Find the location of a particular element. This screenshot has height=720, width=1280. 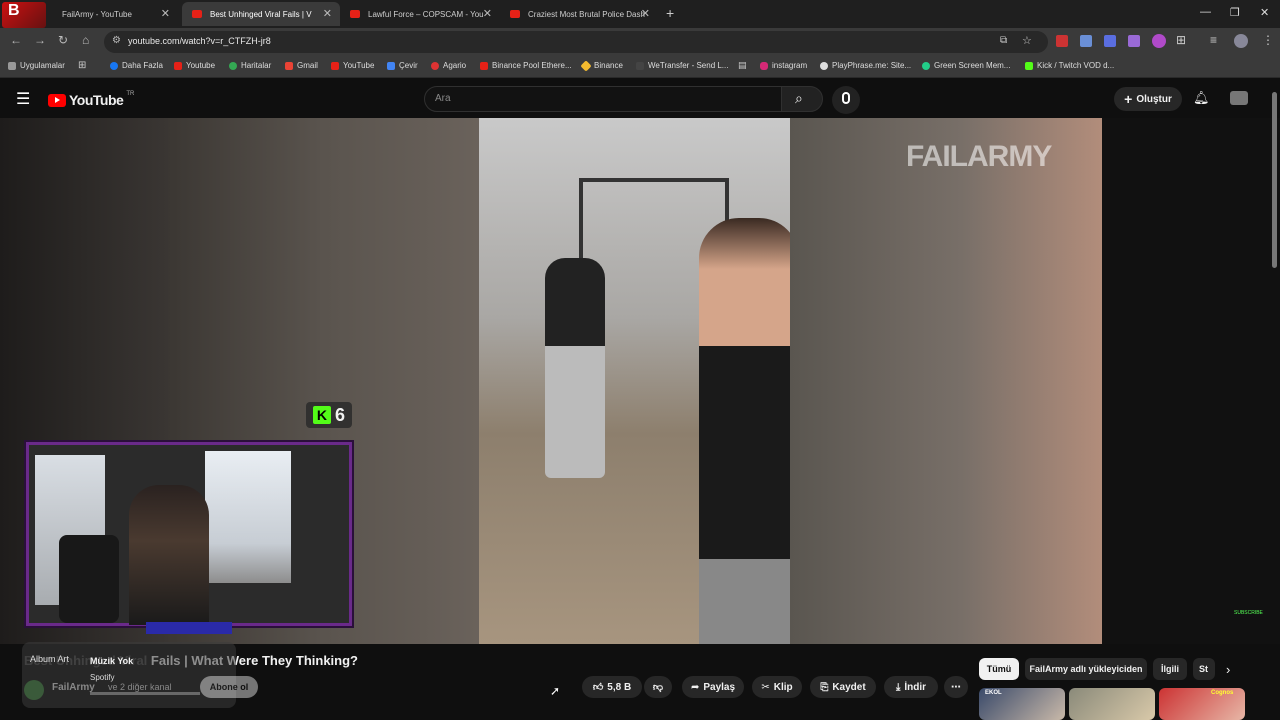

extensions-puzzle-icon: ⊞ is located at coordinates (1181, 40).